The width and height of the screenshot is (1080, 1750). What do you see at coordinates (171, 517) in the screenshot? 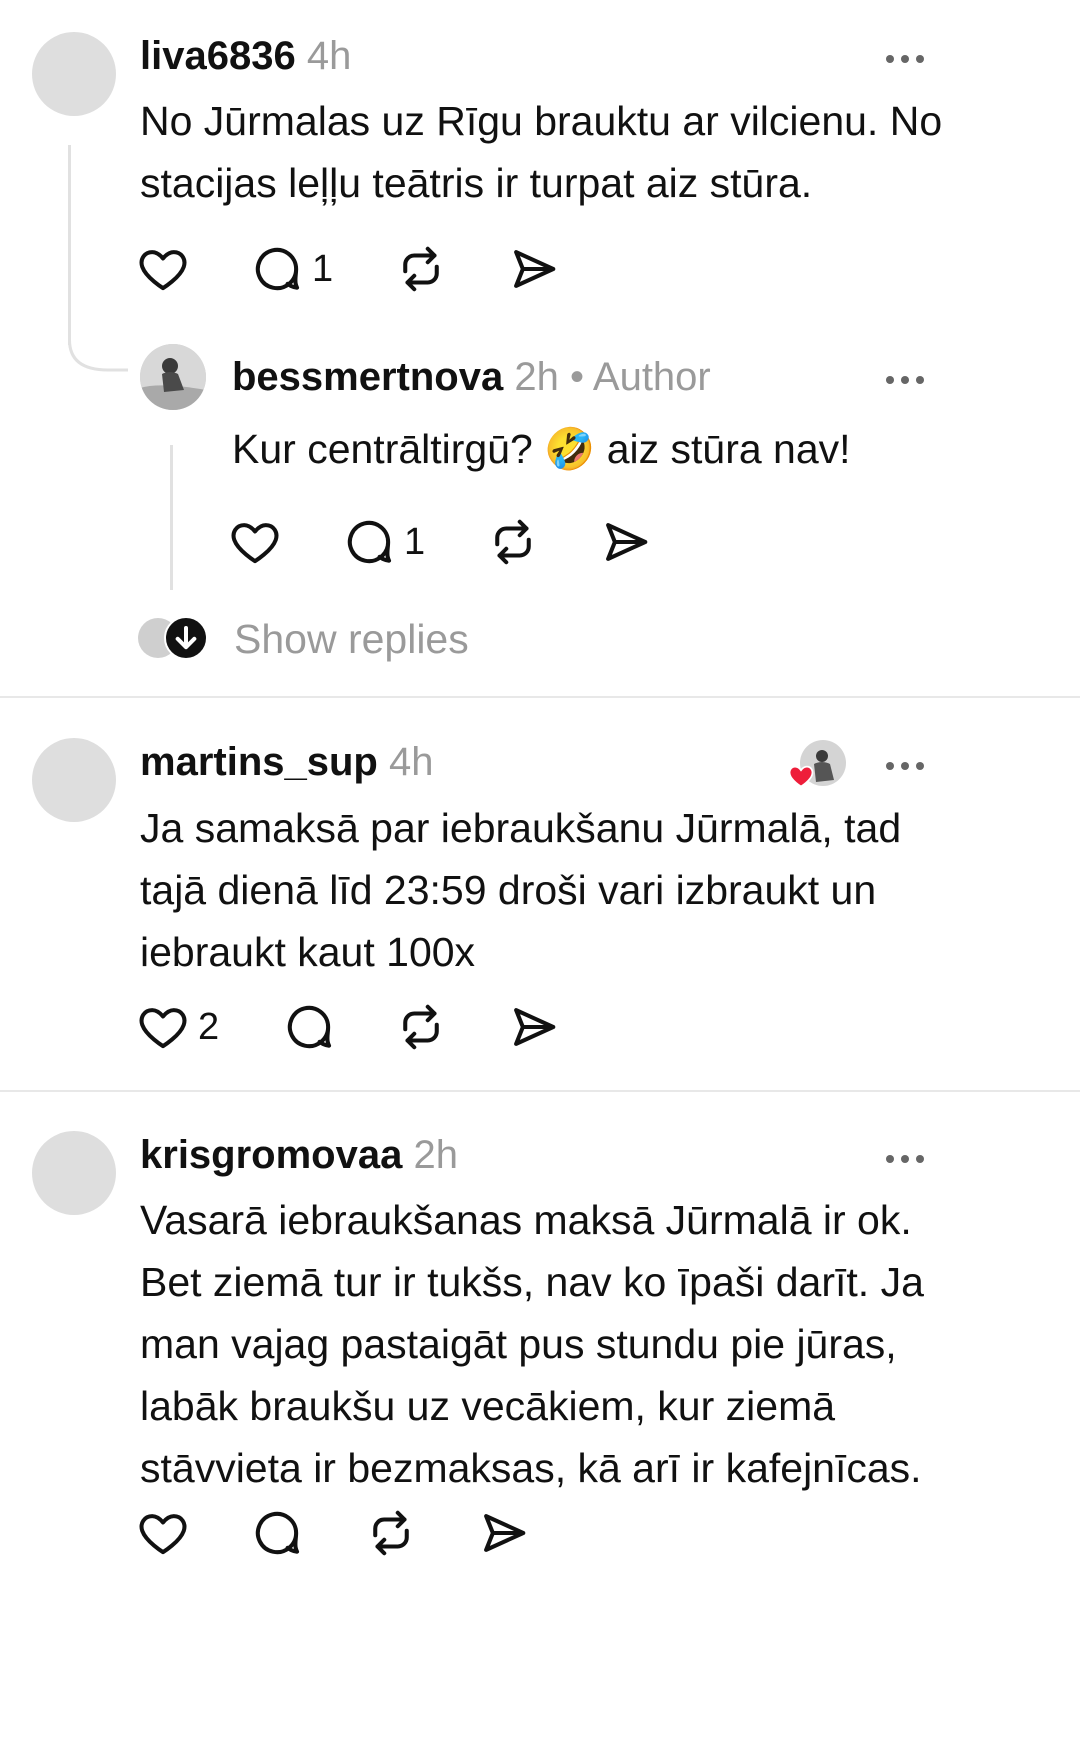
I see `thread-line` at bounding box center [171, 517].